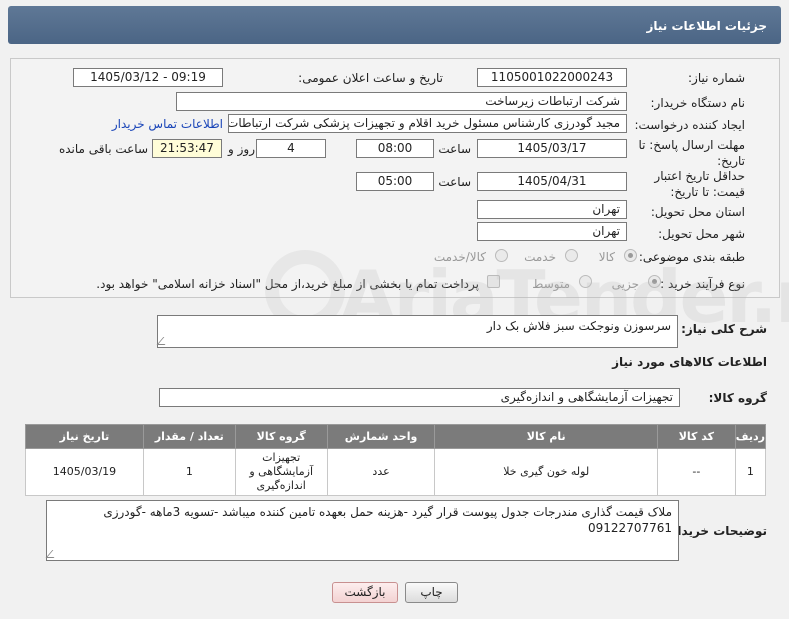  I want to click on summary-textarea: سرسوزن ونوجکت سبز فلاش بک دار, so click(417, 331).